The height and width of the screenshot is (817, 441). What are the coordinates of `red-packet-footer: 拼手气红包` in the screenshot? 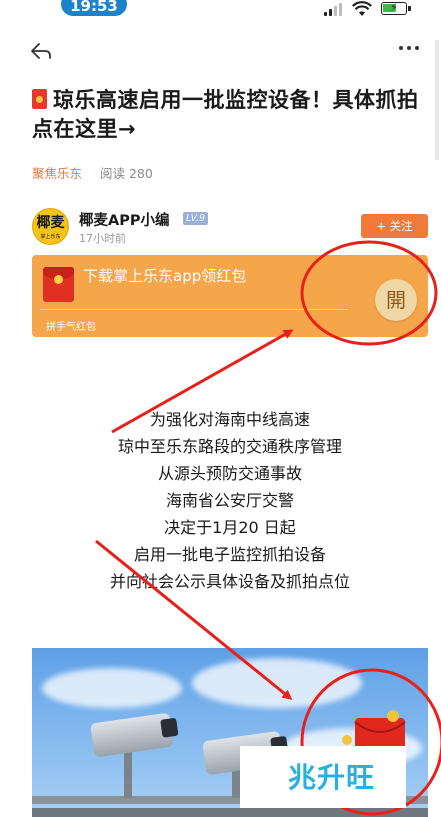 It's located at (71, 327).